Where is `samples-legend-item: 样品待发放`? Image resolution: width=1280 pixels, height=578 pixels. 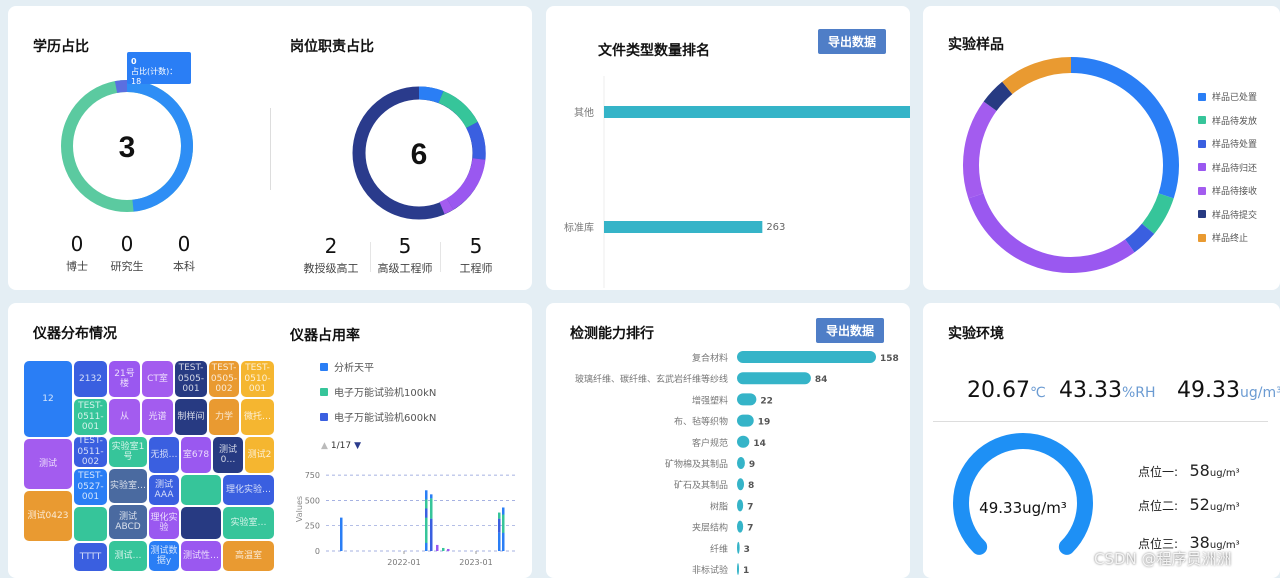
samples-legend-item: 样品待发放 is located at coordinates (1227, 120).